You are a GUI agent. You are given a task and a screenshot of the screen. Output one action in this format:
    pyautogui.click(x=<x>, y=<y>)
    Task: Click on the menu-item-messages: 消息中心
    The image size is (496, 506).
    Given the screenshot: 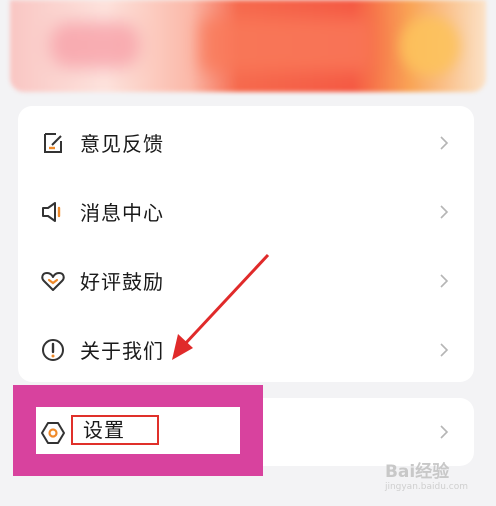 What is the action you would take?
    pyautogui.click(x=246, y=211)
    